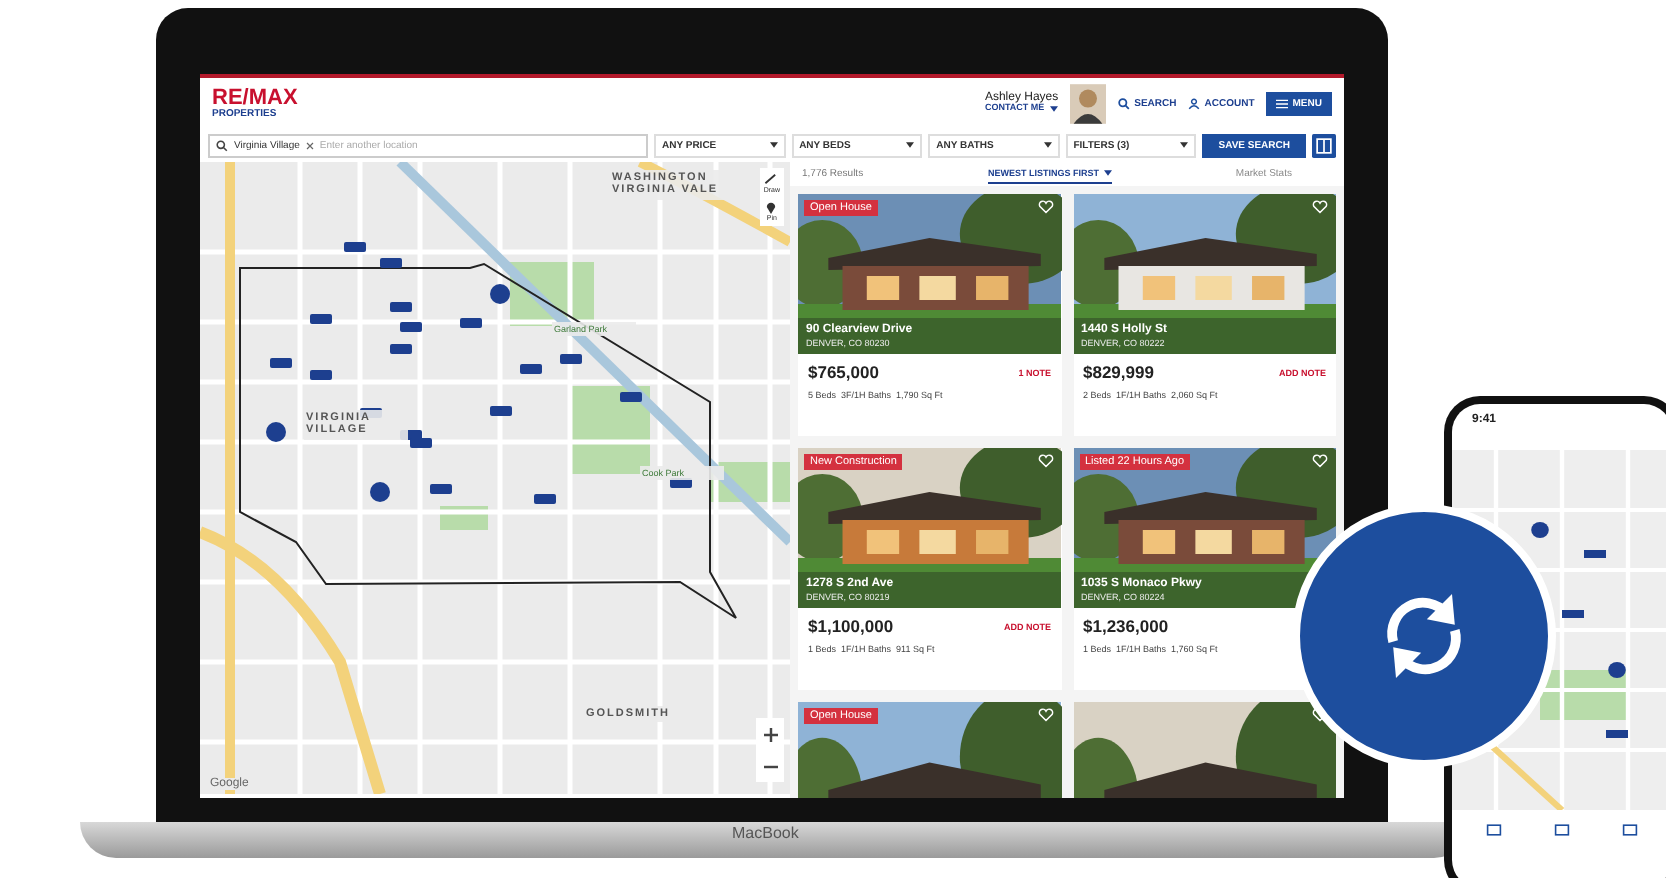 This screenshot has width=1666, height=878. I want to click on logo: RE/MAX, so click(255, 98).